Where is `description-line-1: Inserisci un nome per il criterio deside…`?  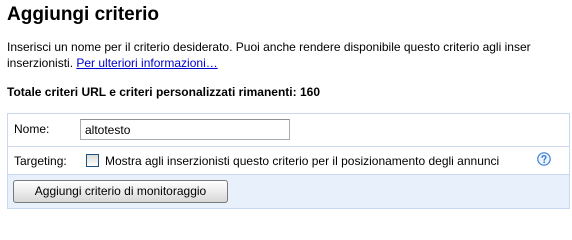
description-line-1: Inserisci un nome per il criterio deside… is located at coordinates (269, 47).